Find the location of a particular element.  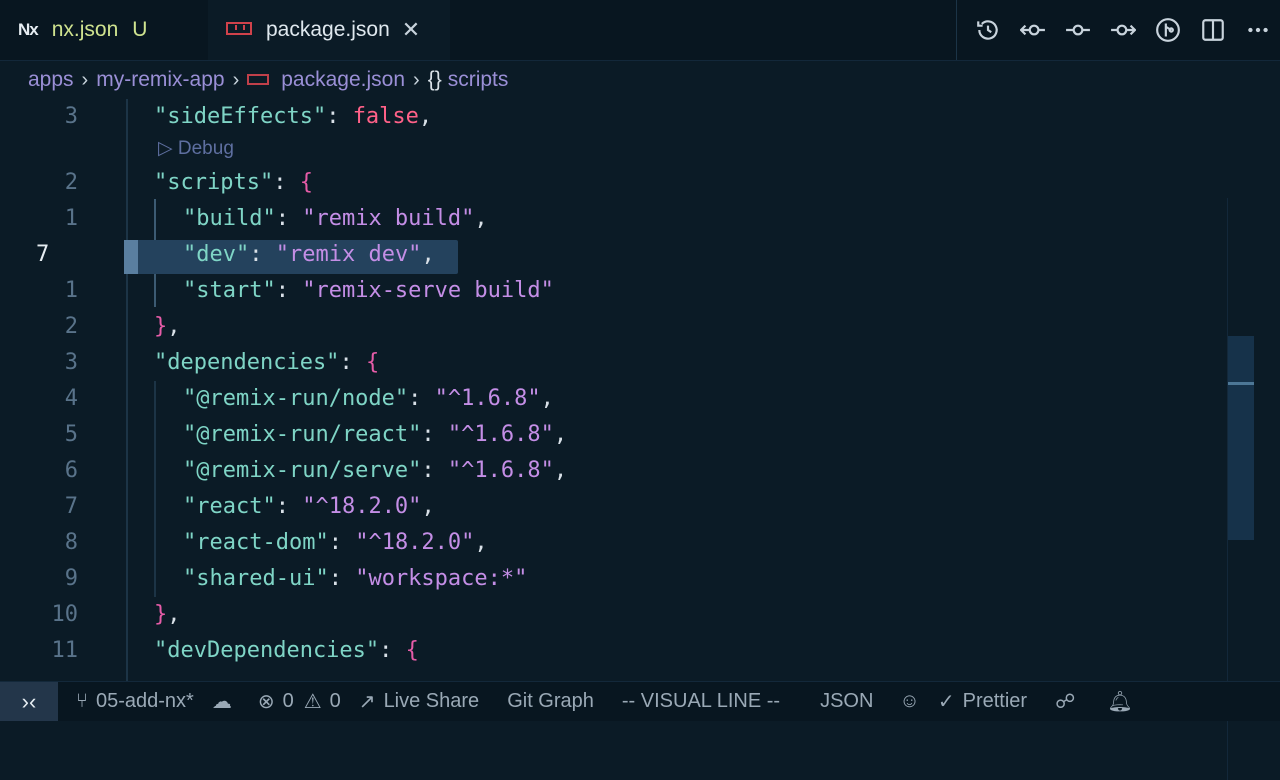

codelens-debug: ▷ Debug is located at coordinates (196, 149).